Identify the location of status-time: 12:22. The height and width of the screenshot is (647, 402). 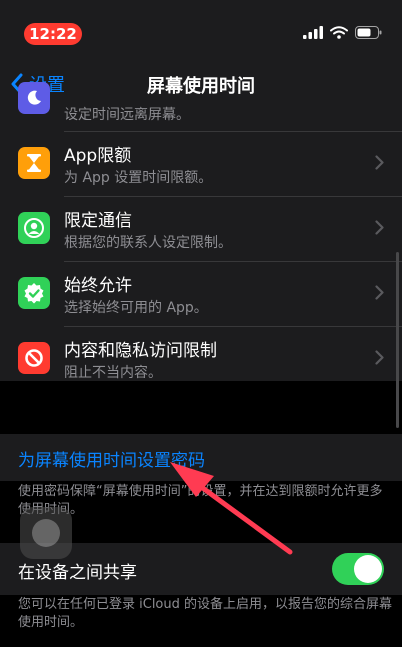
(53, 34).